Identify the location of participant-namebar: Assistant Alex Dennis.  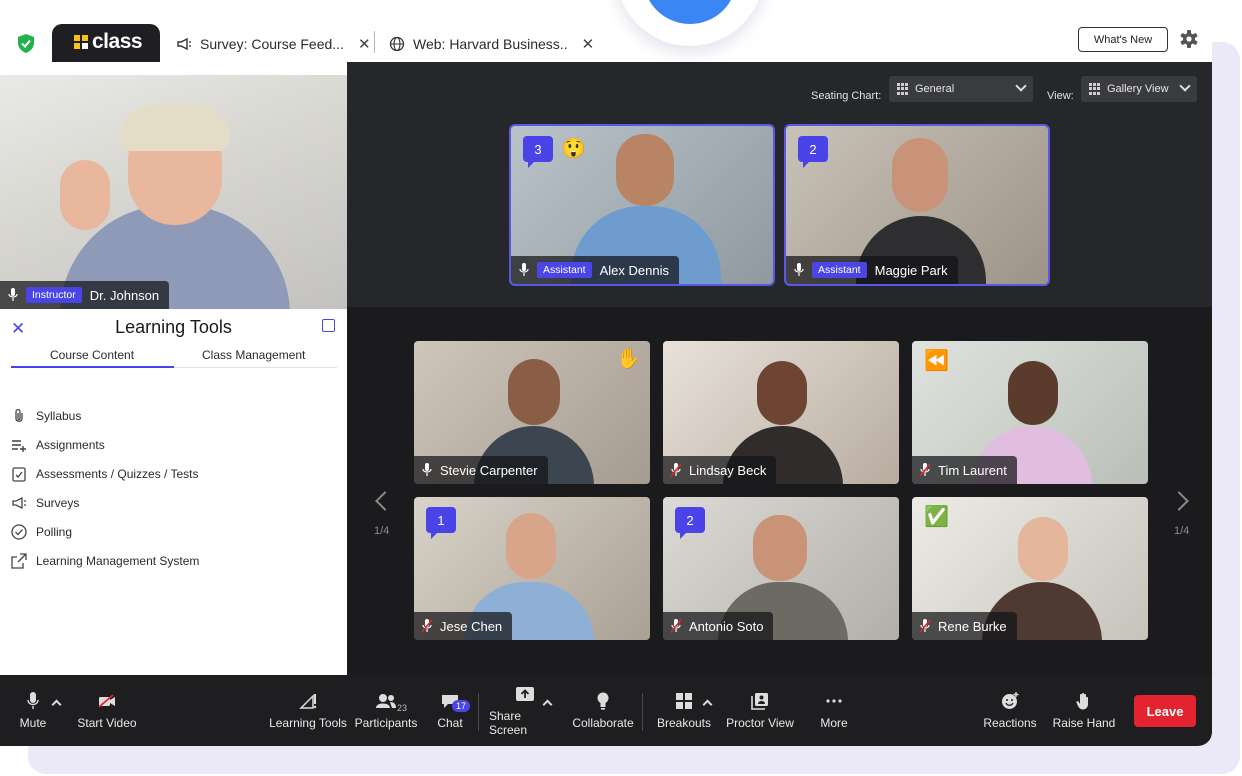
(595, 270).